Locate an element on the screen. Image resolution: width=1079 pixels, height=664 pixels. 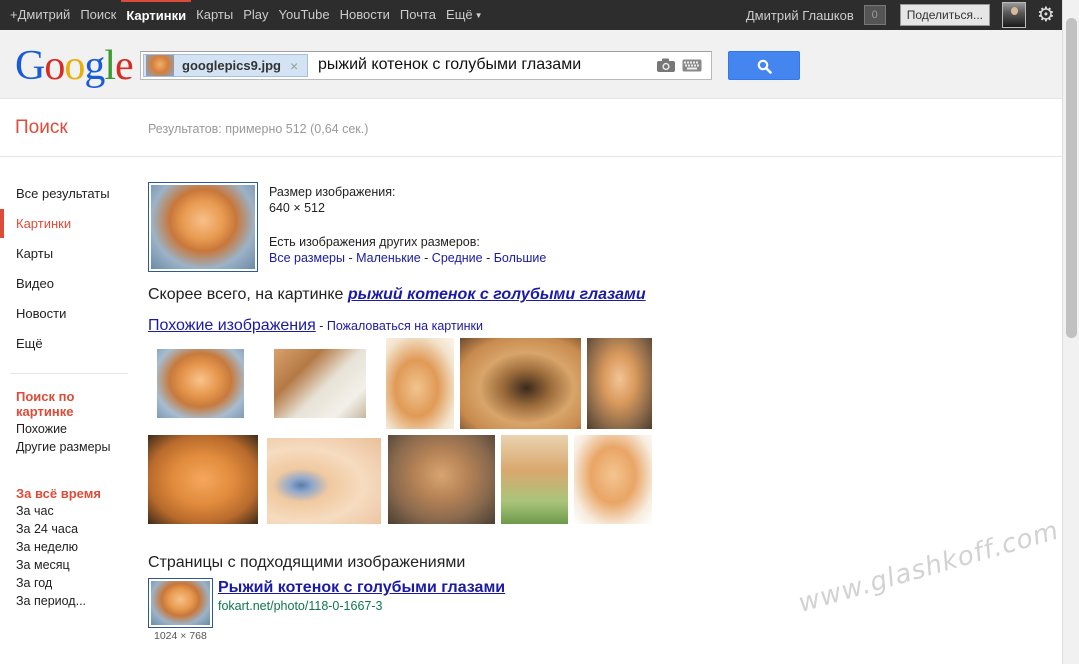
nav-maps: Карты is located at coordinates (214, 15).